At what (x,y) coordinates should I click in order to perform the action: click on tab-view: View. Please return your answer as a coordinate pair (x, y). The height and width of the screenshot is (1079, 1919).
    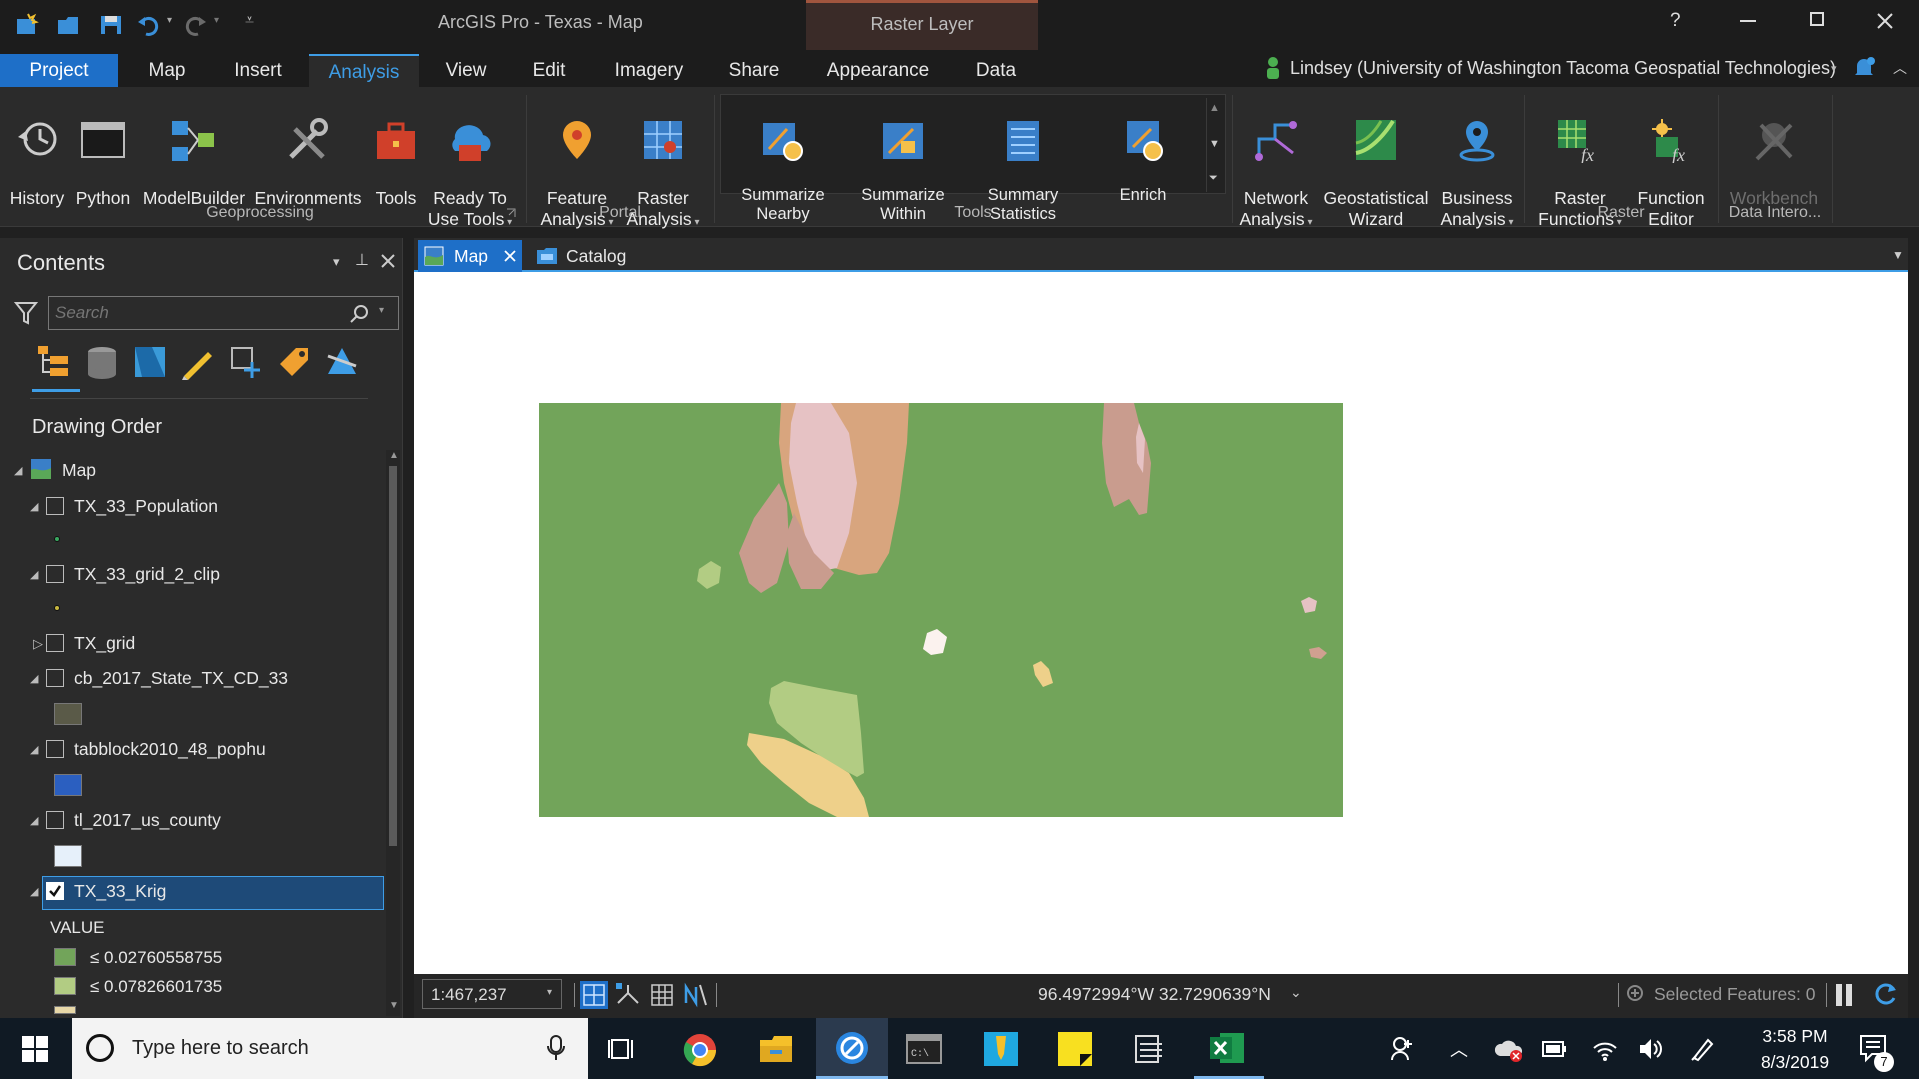
    Looking at the image, I should click on (466, 70).